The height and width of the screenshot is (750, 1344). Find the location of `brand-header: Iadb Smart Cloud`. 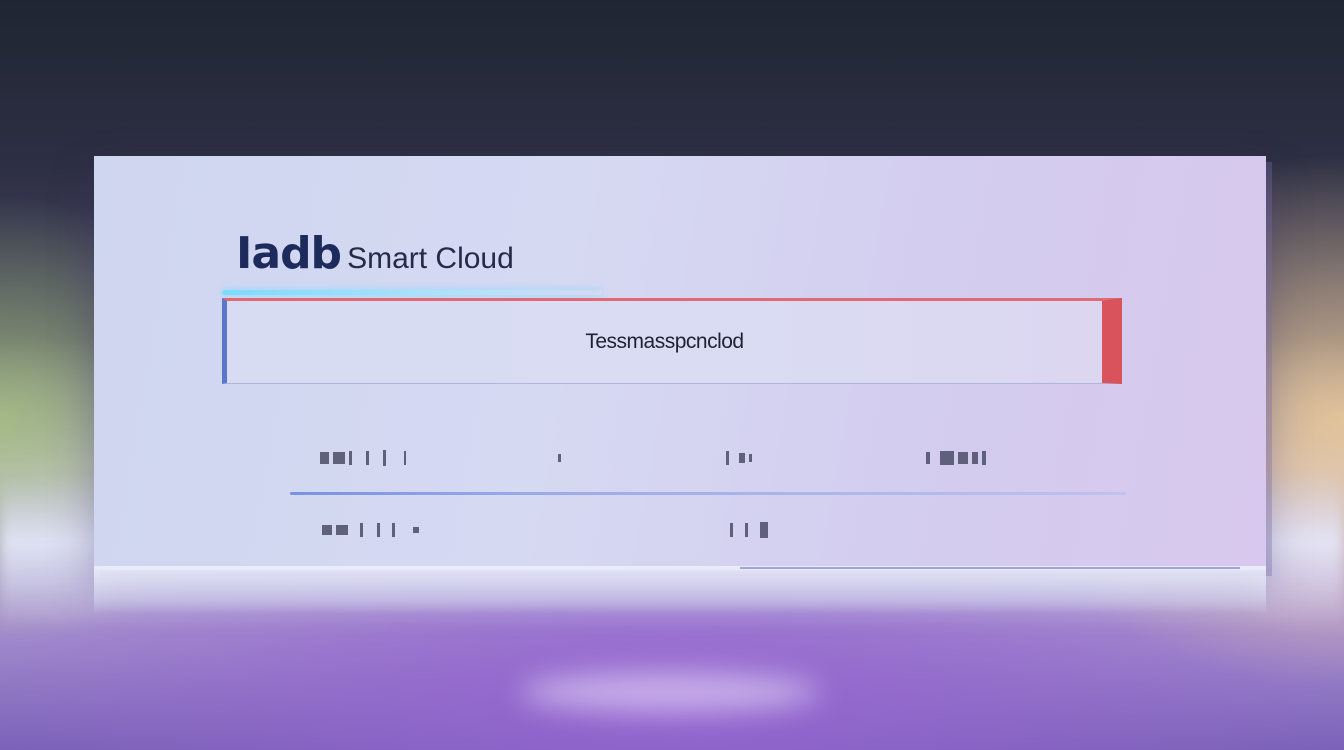

brand-header: Iadb Smart Cloud is located at coordinates (375, 254).